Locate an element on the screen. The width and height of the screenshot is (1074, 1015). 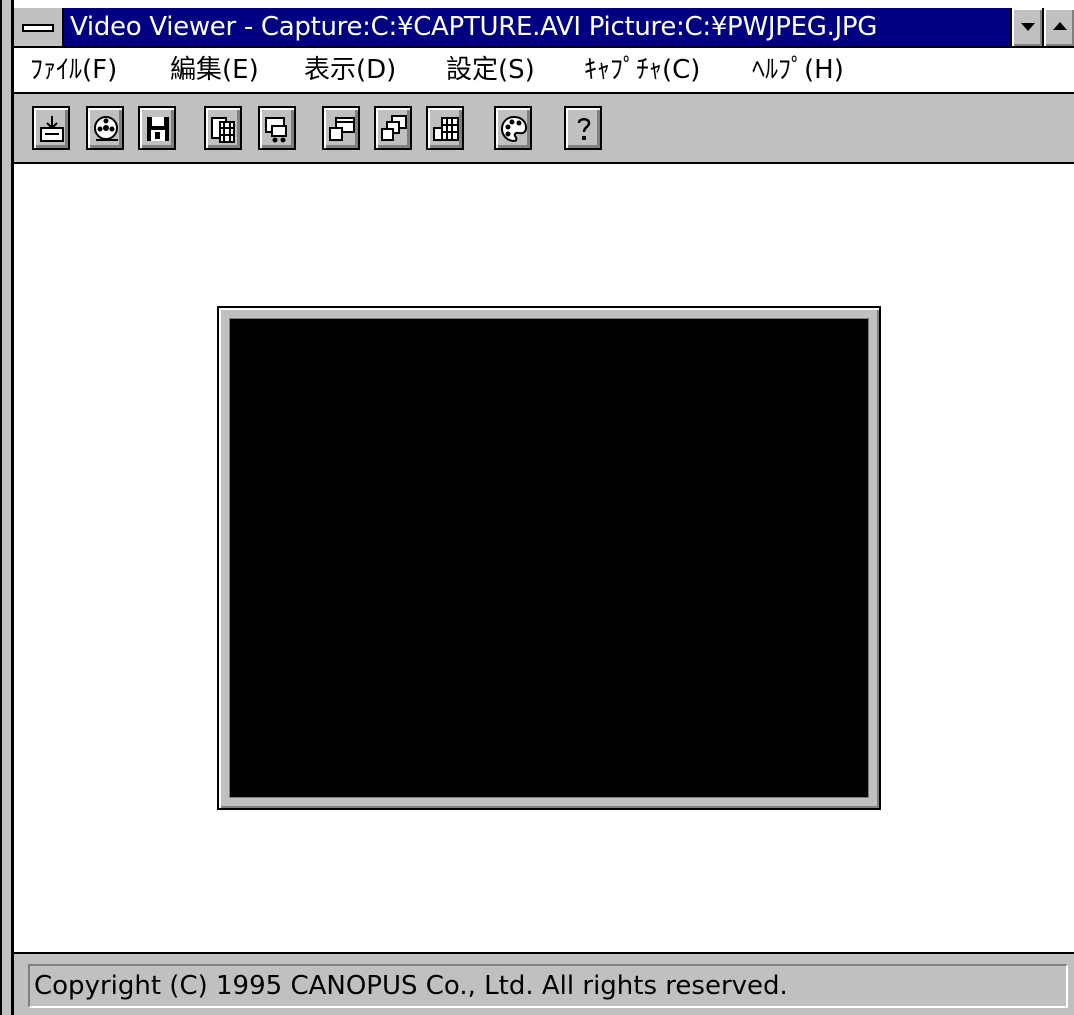
window-icon is located at coordinates (342, 129).